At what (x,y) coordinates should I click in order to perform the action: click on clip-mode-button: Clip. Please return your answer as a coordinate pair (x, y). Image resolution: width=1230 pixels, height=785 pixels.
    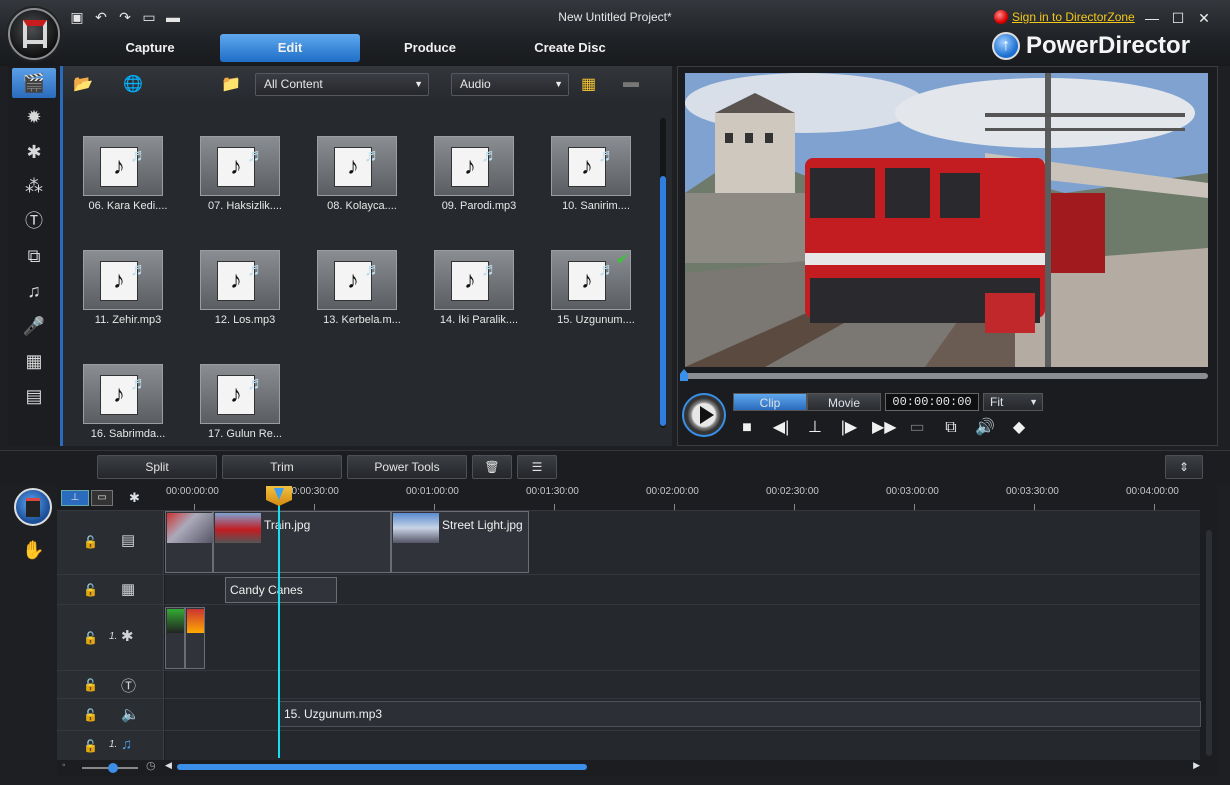
    Looking at the image, I should click on (770, 402).